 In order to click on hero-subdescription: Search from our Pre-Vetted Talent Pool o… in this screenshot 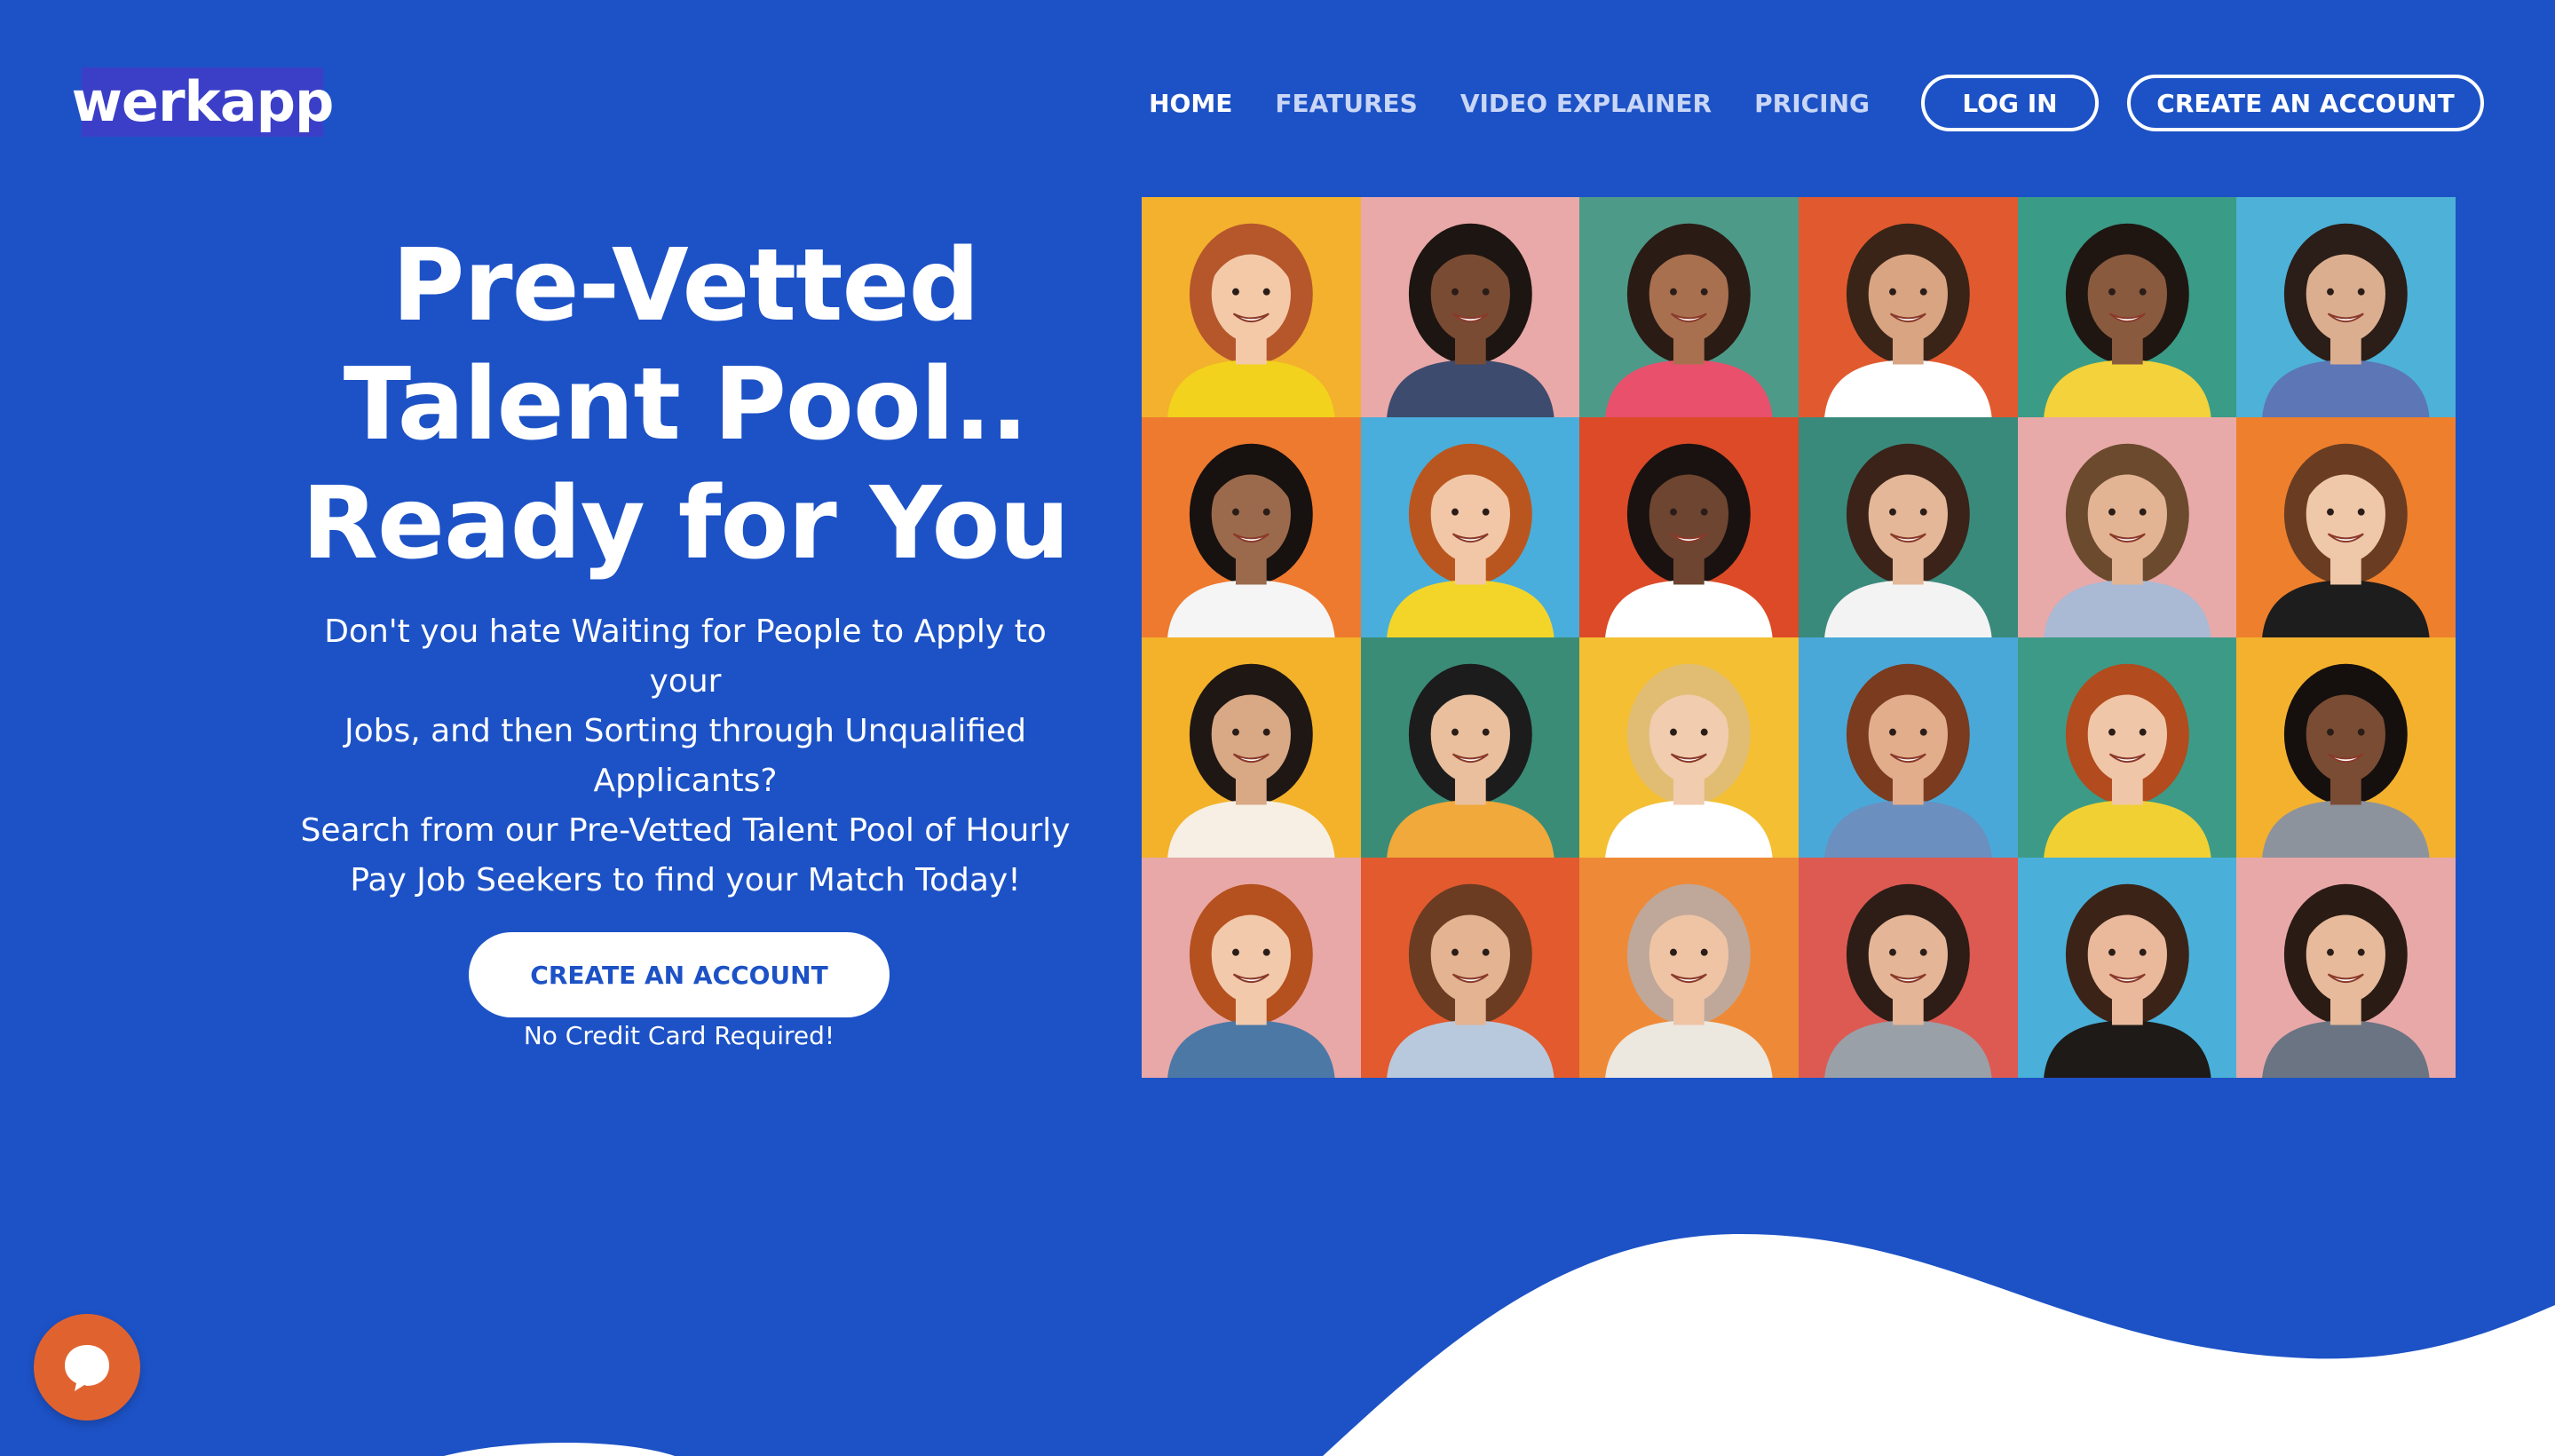, I will do `click(685, 856)`.